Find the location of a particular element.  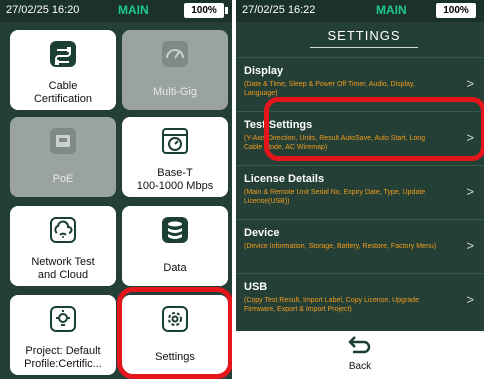

tile-label: Multi-Gig is located at coordinates (174, 92).